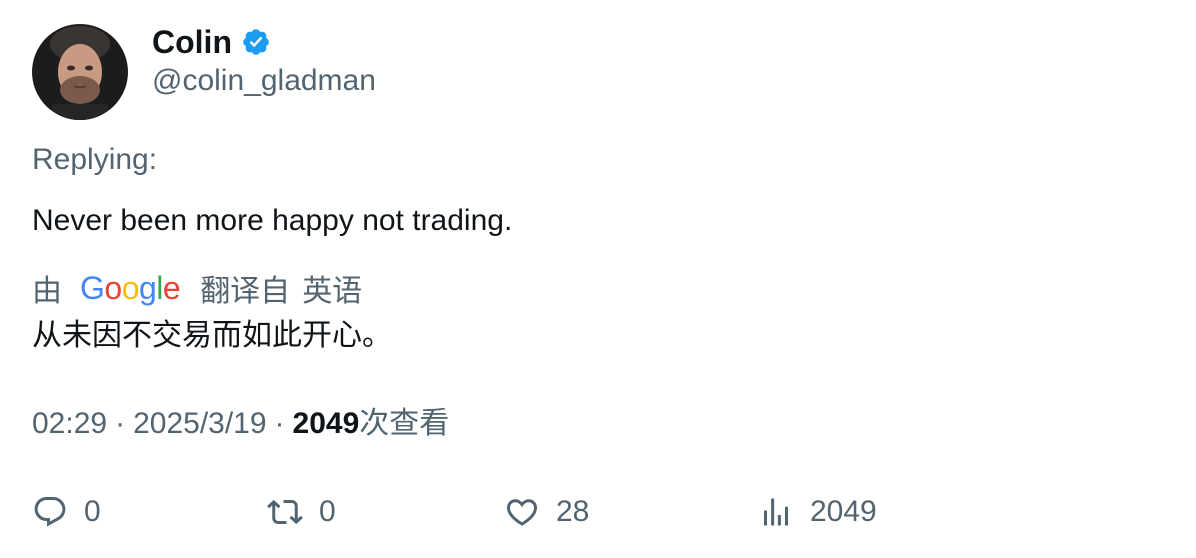 This screenshot has width=1196, height=558. I want to click on like-button: 28, so click(546, 512).